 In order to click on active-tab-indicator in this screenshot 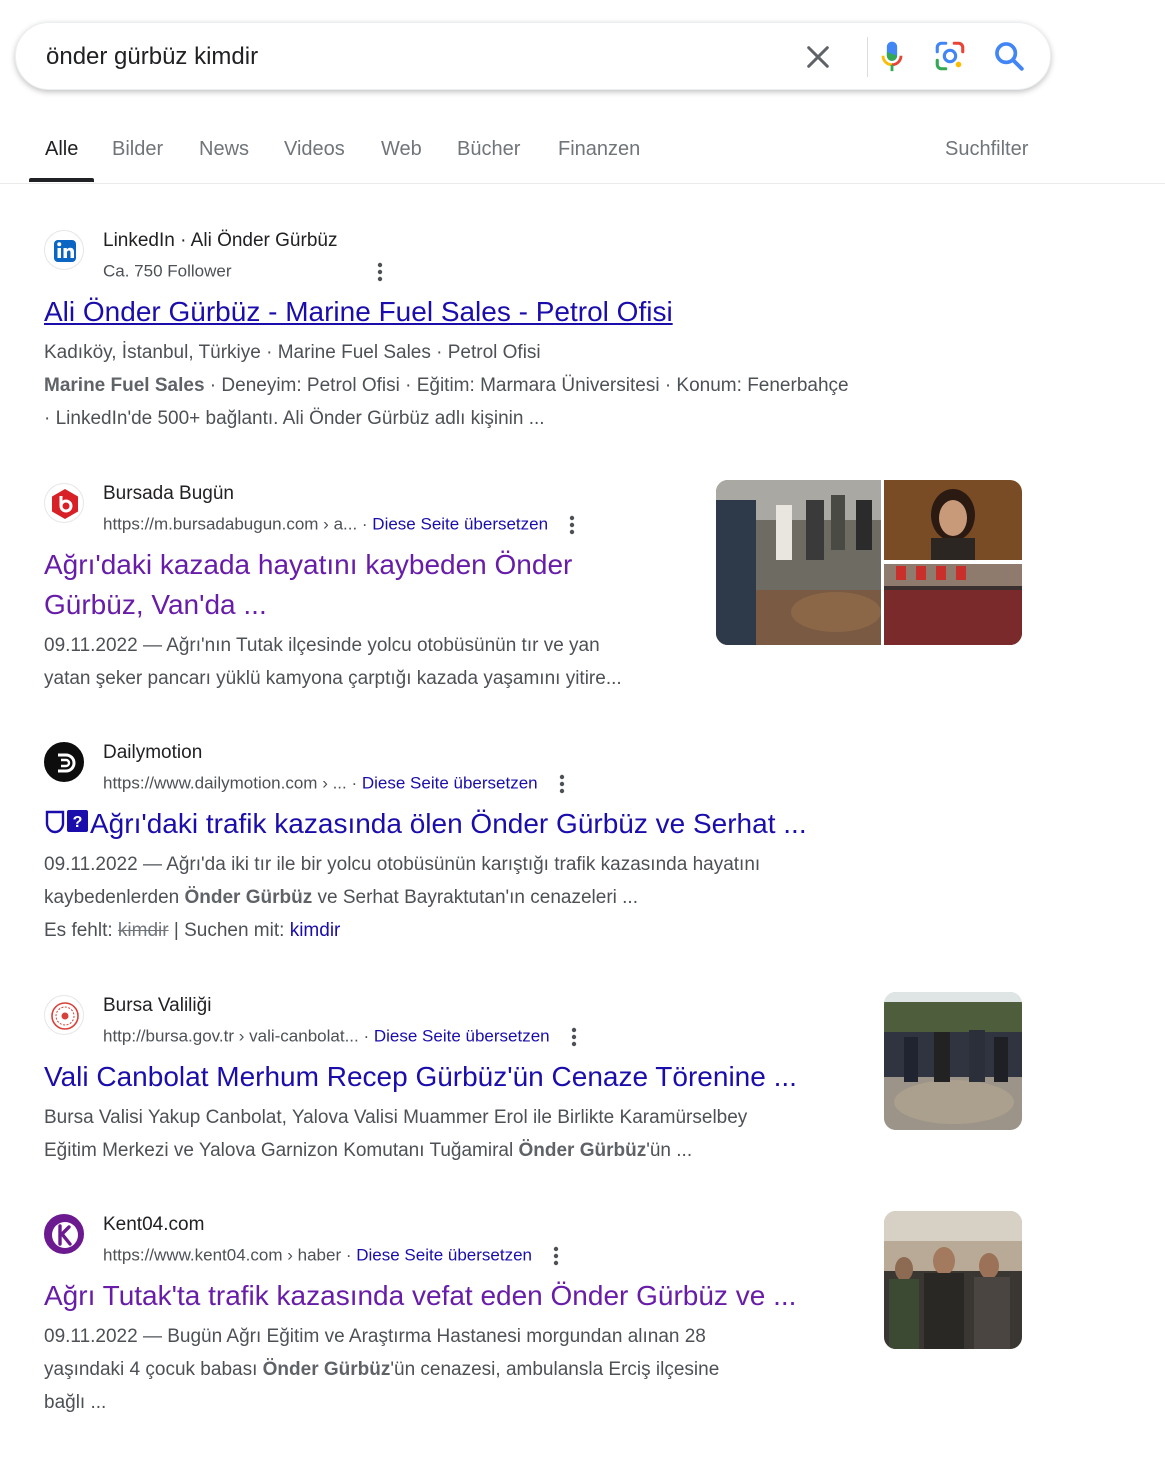, I will do `click(61, 180)`.